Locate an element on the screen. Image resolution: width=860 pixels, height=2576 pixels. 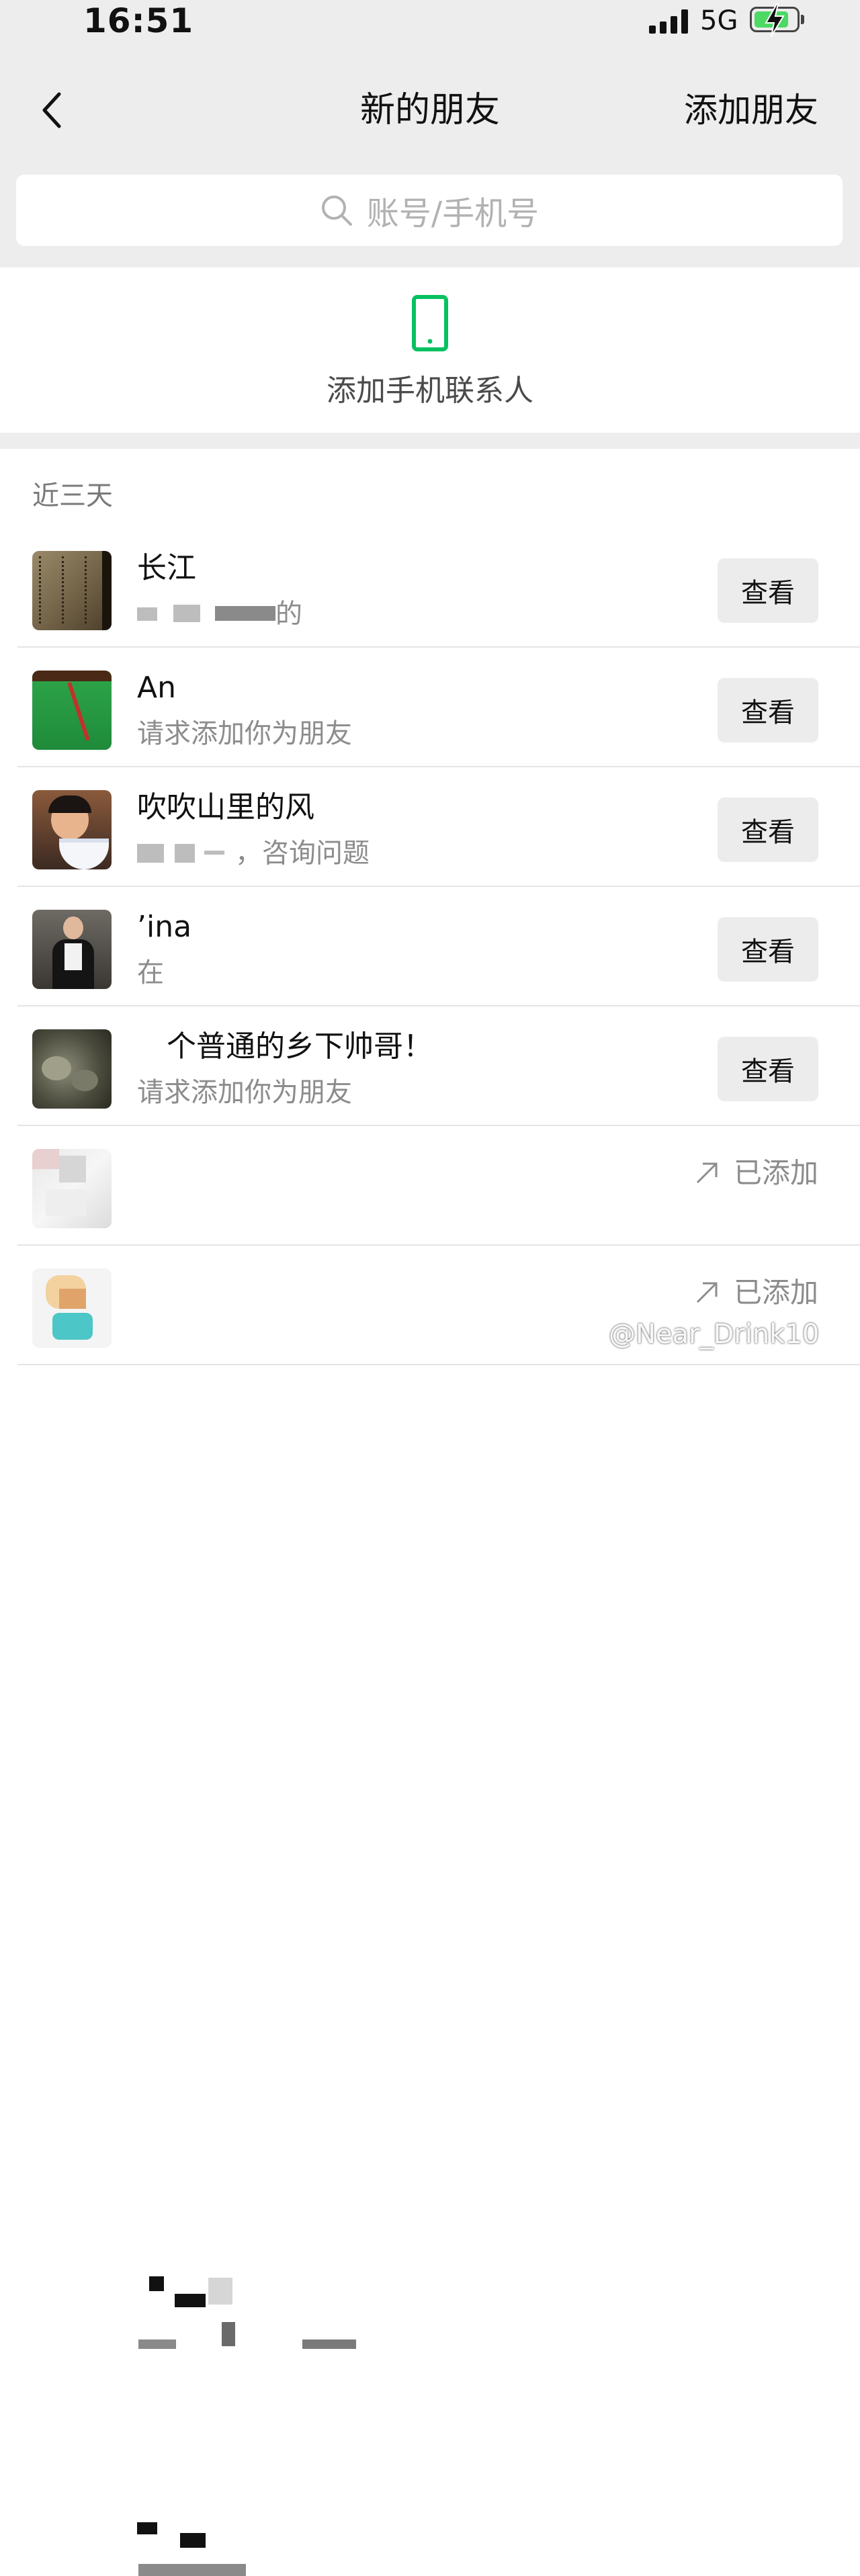
request-name: ’ina is located at coordinates (164, 927).